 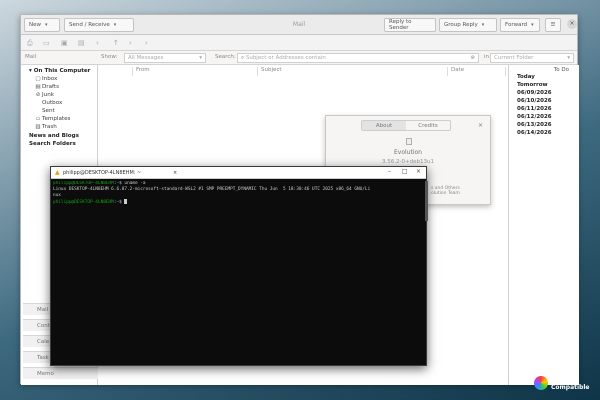 What do you see at coordinates (534, 125) in the screenshot?
I see `todo-date: 06/13/2026` at bounding box center [534, 125].